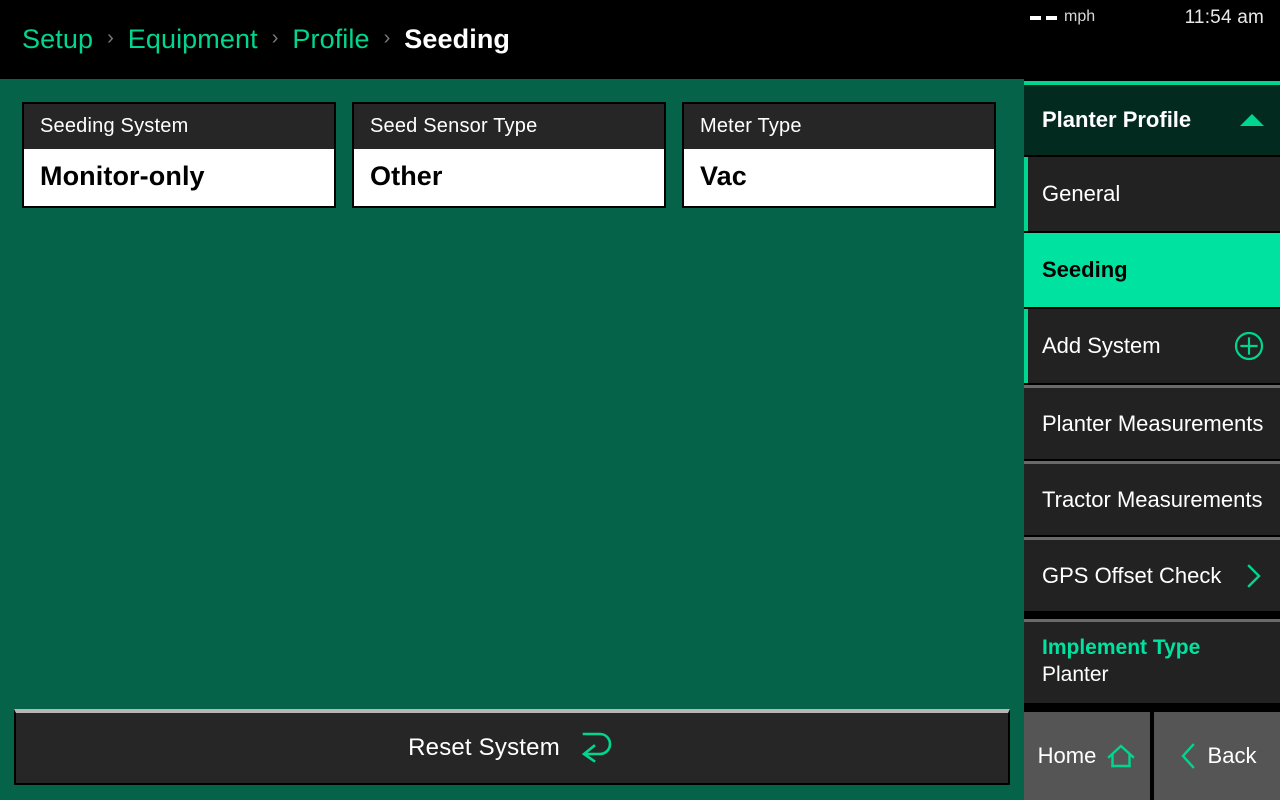  Describe the element at coordinates (839, 126) in the screenshot. I see `card-label-meter-type: Meter Type` at that location.